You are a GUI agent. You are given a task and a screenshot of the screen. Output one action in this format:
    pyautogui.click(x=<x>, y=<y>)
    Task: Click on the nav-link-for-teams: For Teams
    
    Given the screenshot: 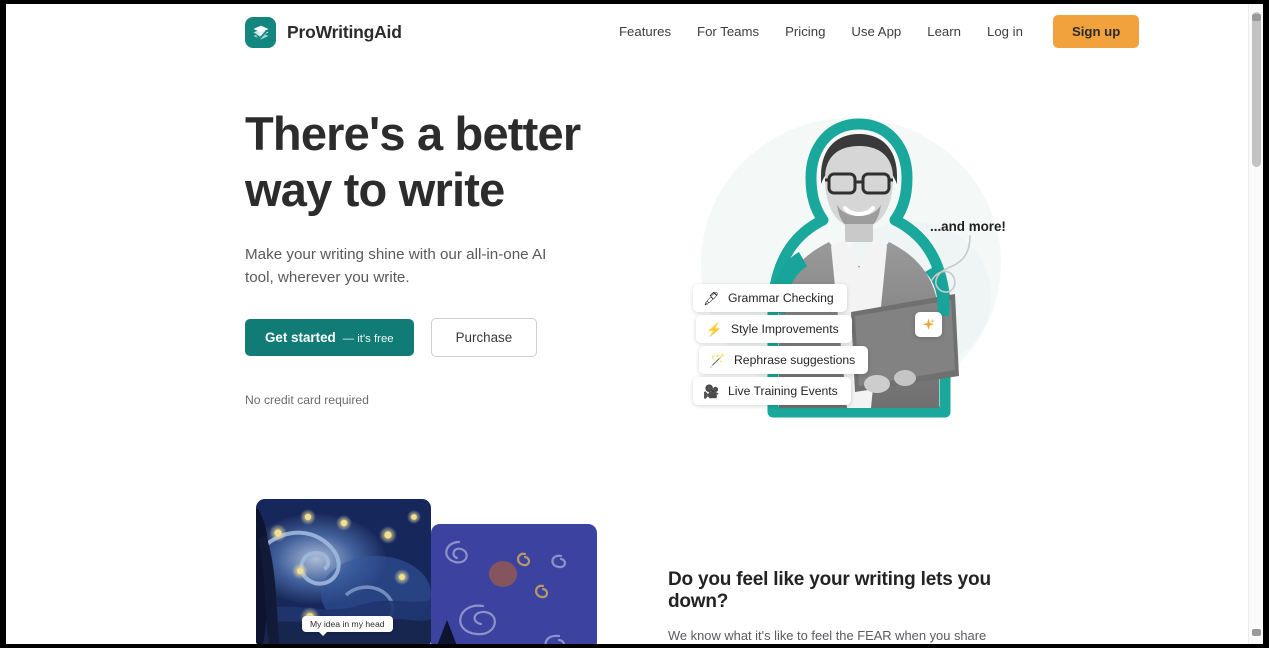 What is the action you would take?
    pyautogui.click(x=728, y=31)
    